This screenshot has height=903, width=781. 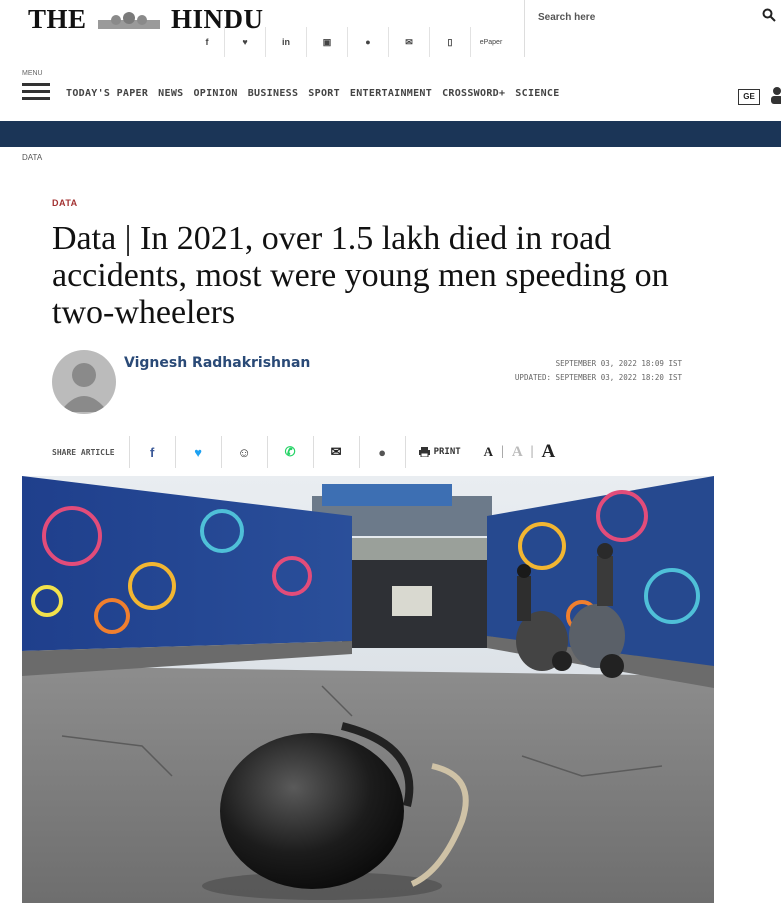 What do you see at coordinates (285, 42) in the screenshot?
I see `social-icon: in` at bounding box center [285, 42].